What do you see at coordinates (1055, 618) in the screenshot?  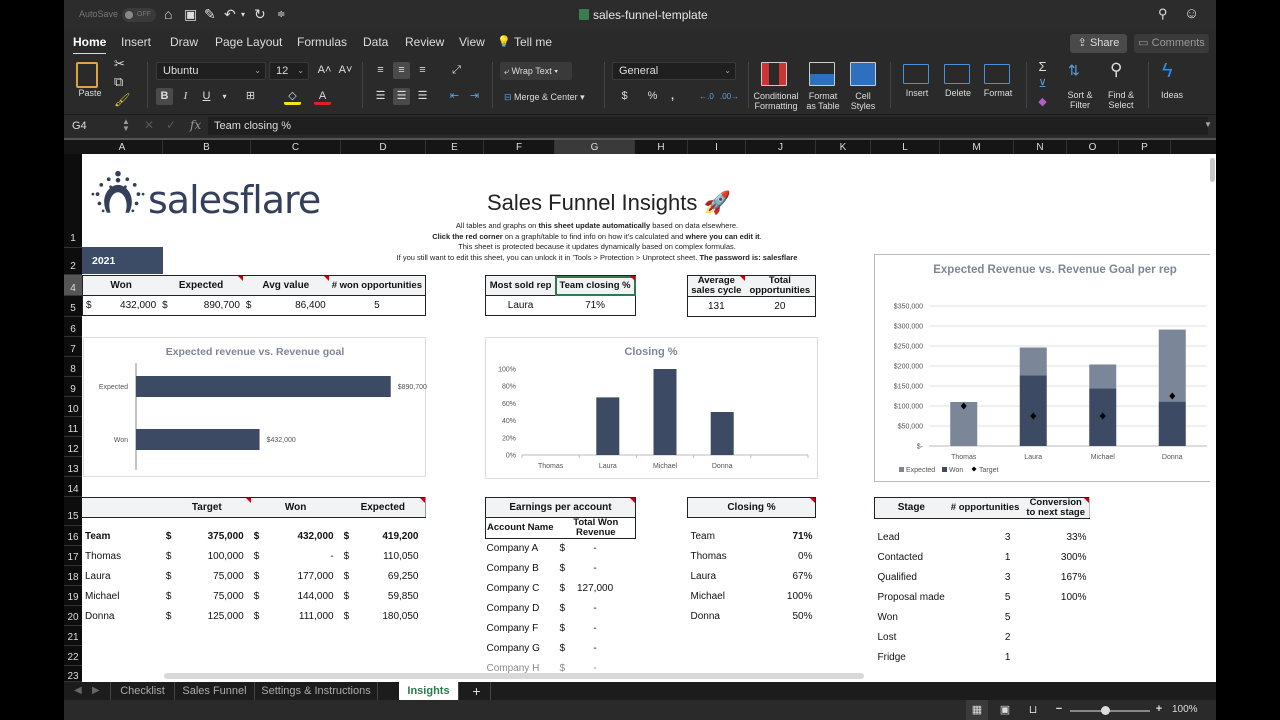 I see `cell` at bounding box center [1055, 618].